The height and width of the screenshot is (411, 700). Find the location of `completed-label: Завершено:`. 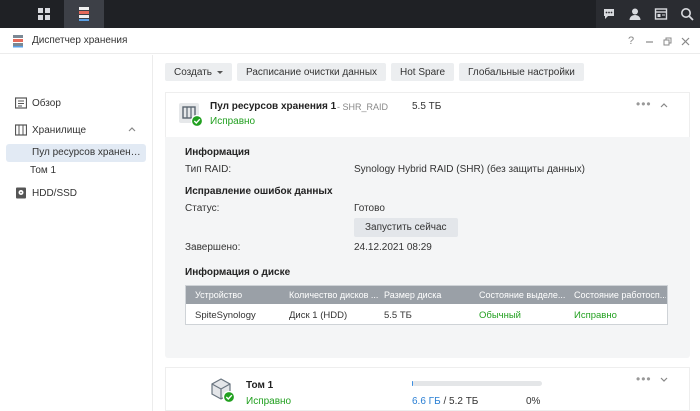

completed-label: Завершено: is located at coordinates (213, 247).